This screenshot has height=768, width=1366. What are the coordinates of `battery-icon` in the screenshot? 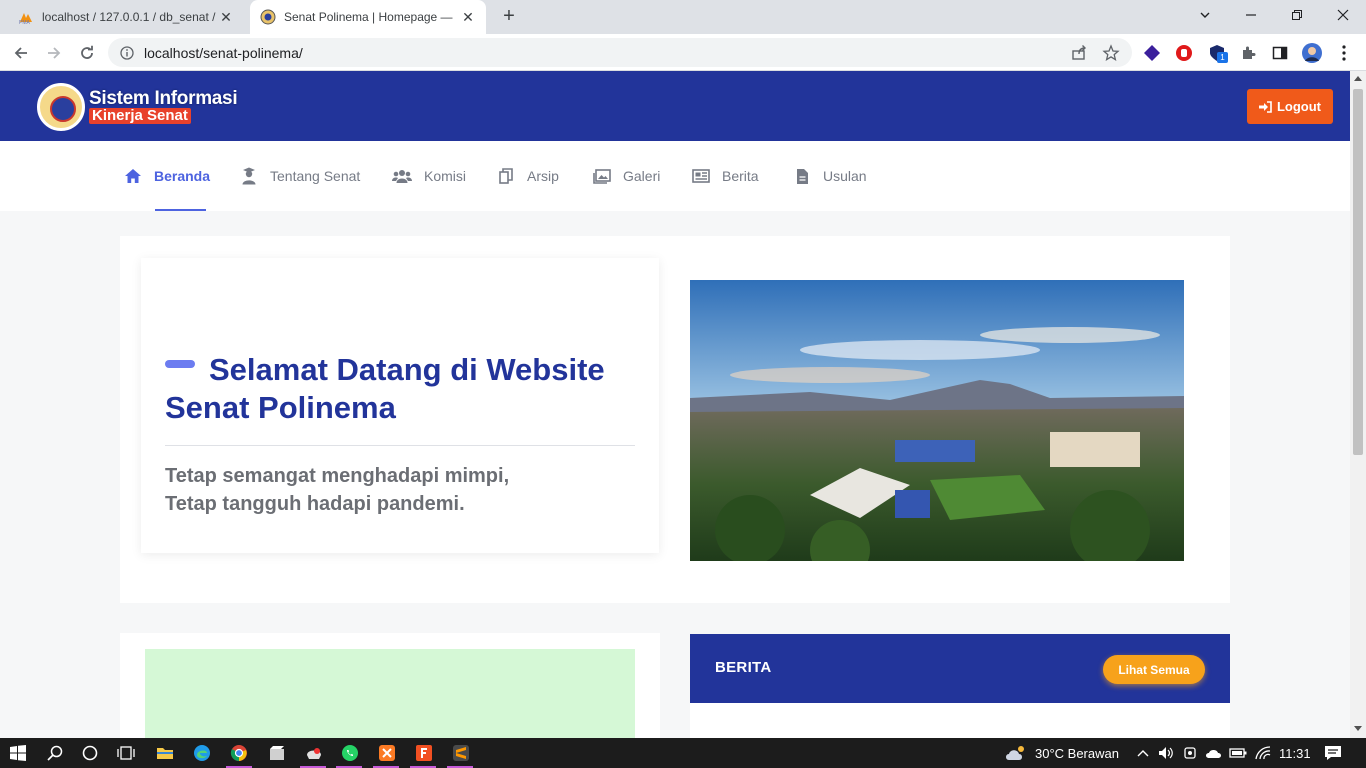 It's located at (1238, 753).